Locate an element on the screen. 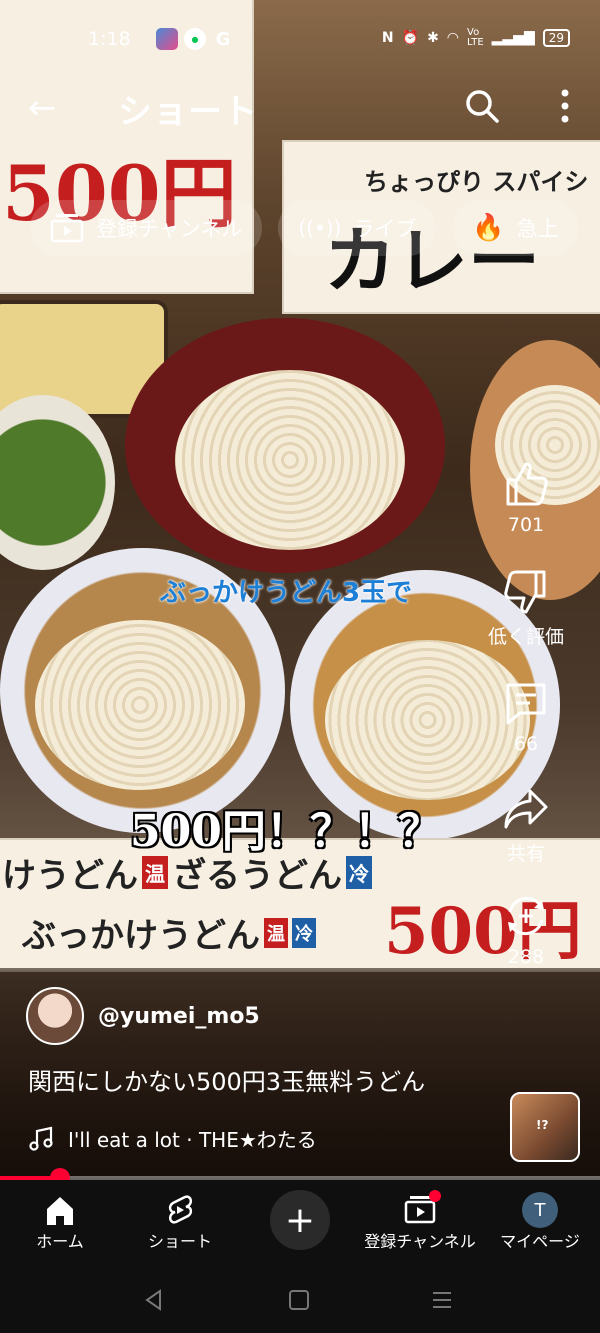 This screenshot has height=1333, width=600. comment-action: 66 is located at coordinates (526, 717).